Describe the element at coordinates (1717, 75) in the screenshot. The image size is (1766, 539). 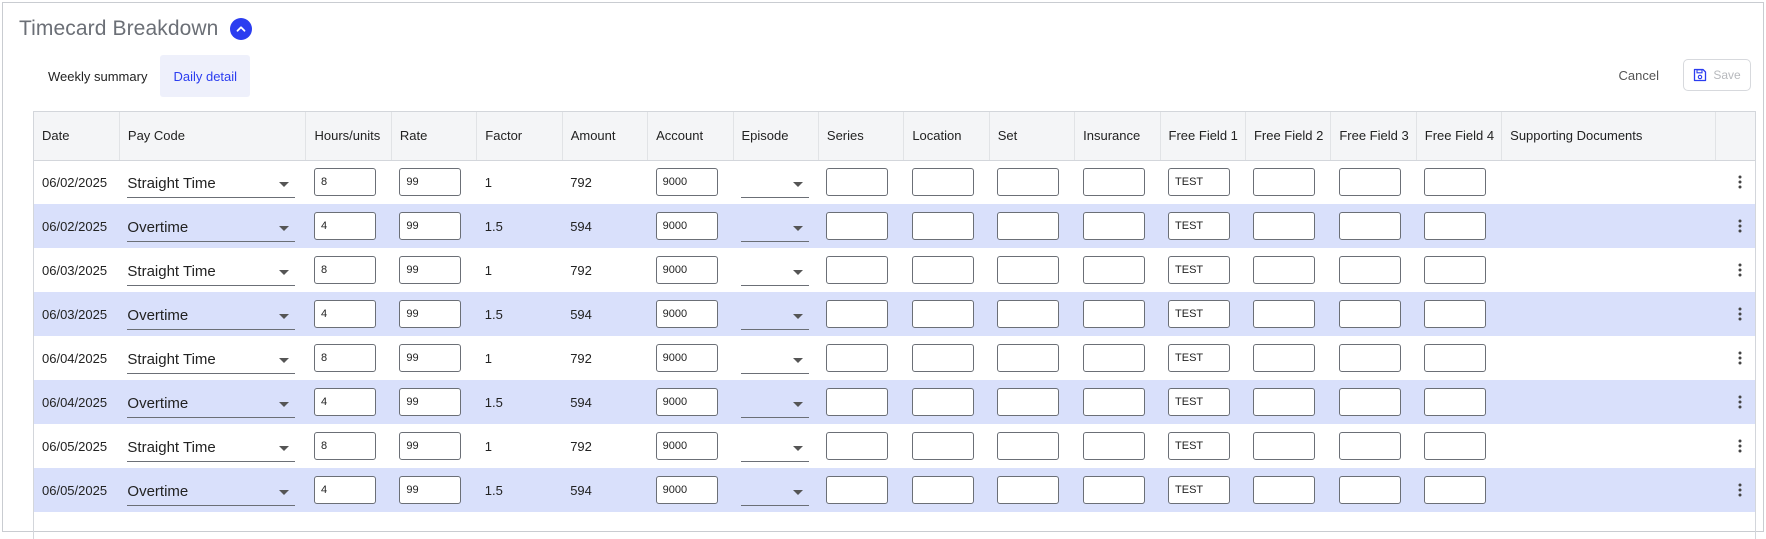
I see `save-button: Save` at that location.